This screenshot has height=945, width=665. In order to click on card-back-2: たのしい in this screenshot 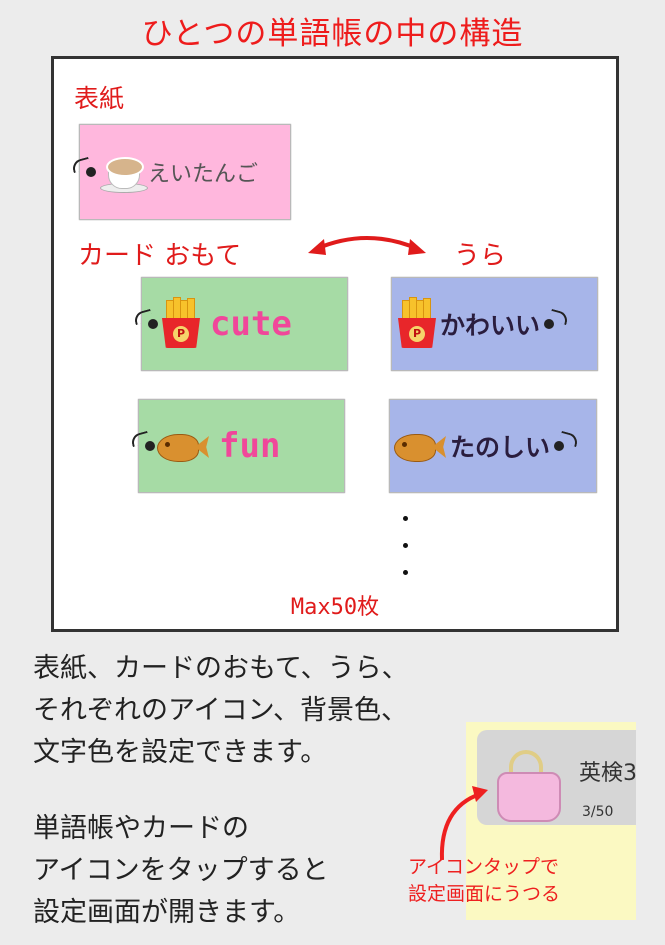, I will do `click(493, 446)`.